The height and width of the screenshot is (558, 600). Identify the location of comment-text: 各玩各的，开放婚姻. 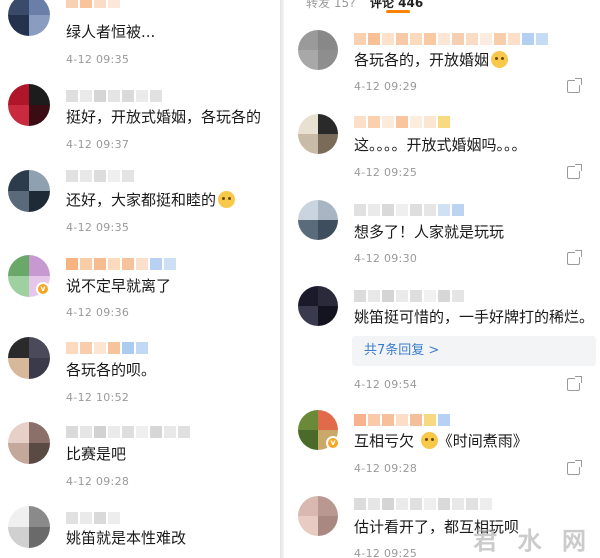
(431, 60).